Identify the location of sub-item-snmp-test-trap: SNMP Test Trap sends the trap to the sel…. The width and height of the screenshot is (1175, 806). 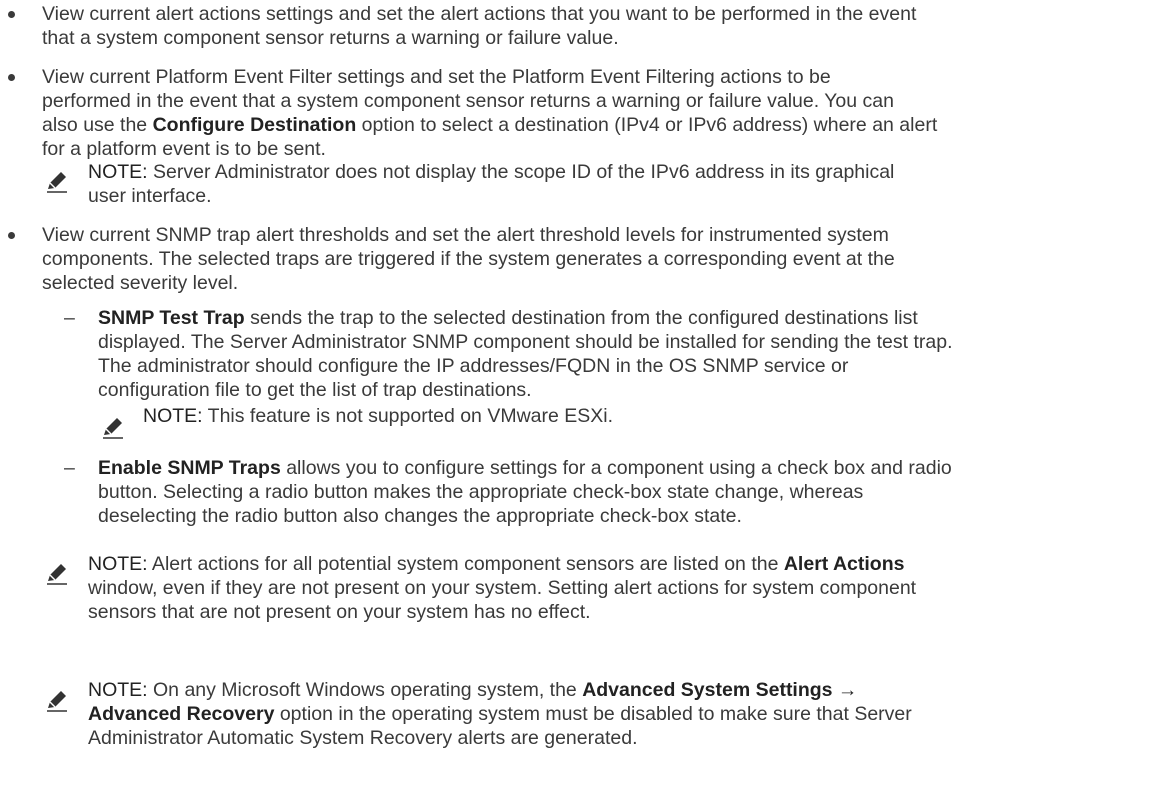
(525, 354).